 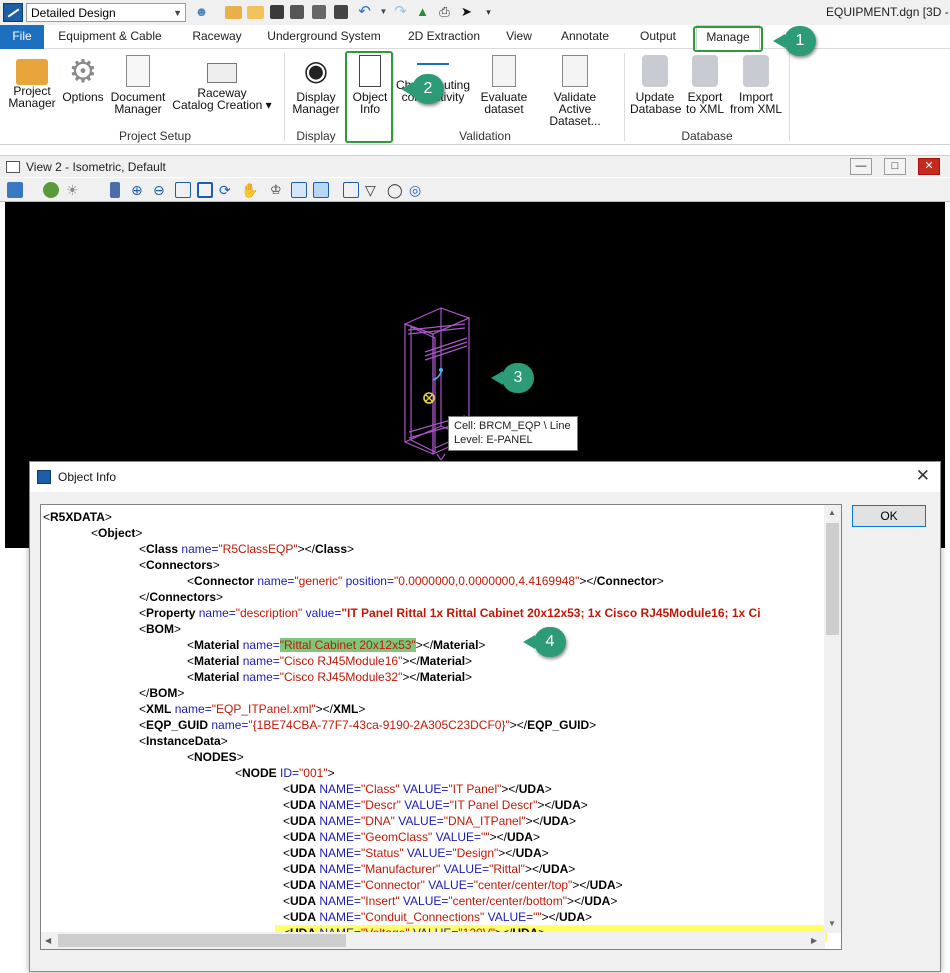 I want to click on redo-icon: ↷, so click(x=400, y=12).